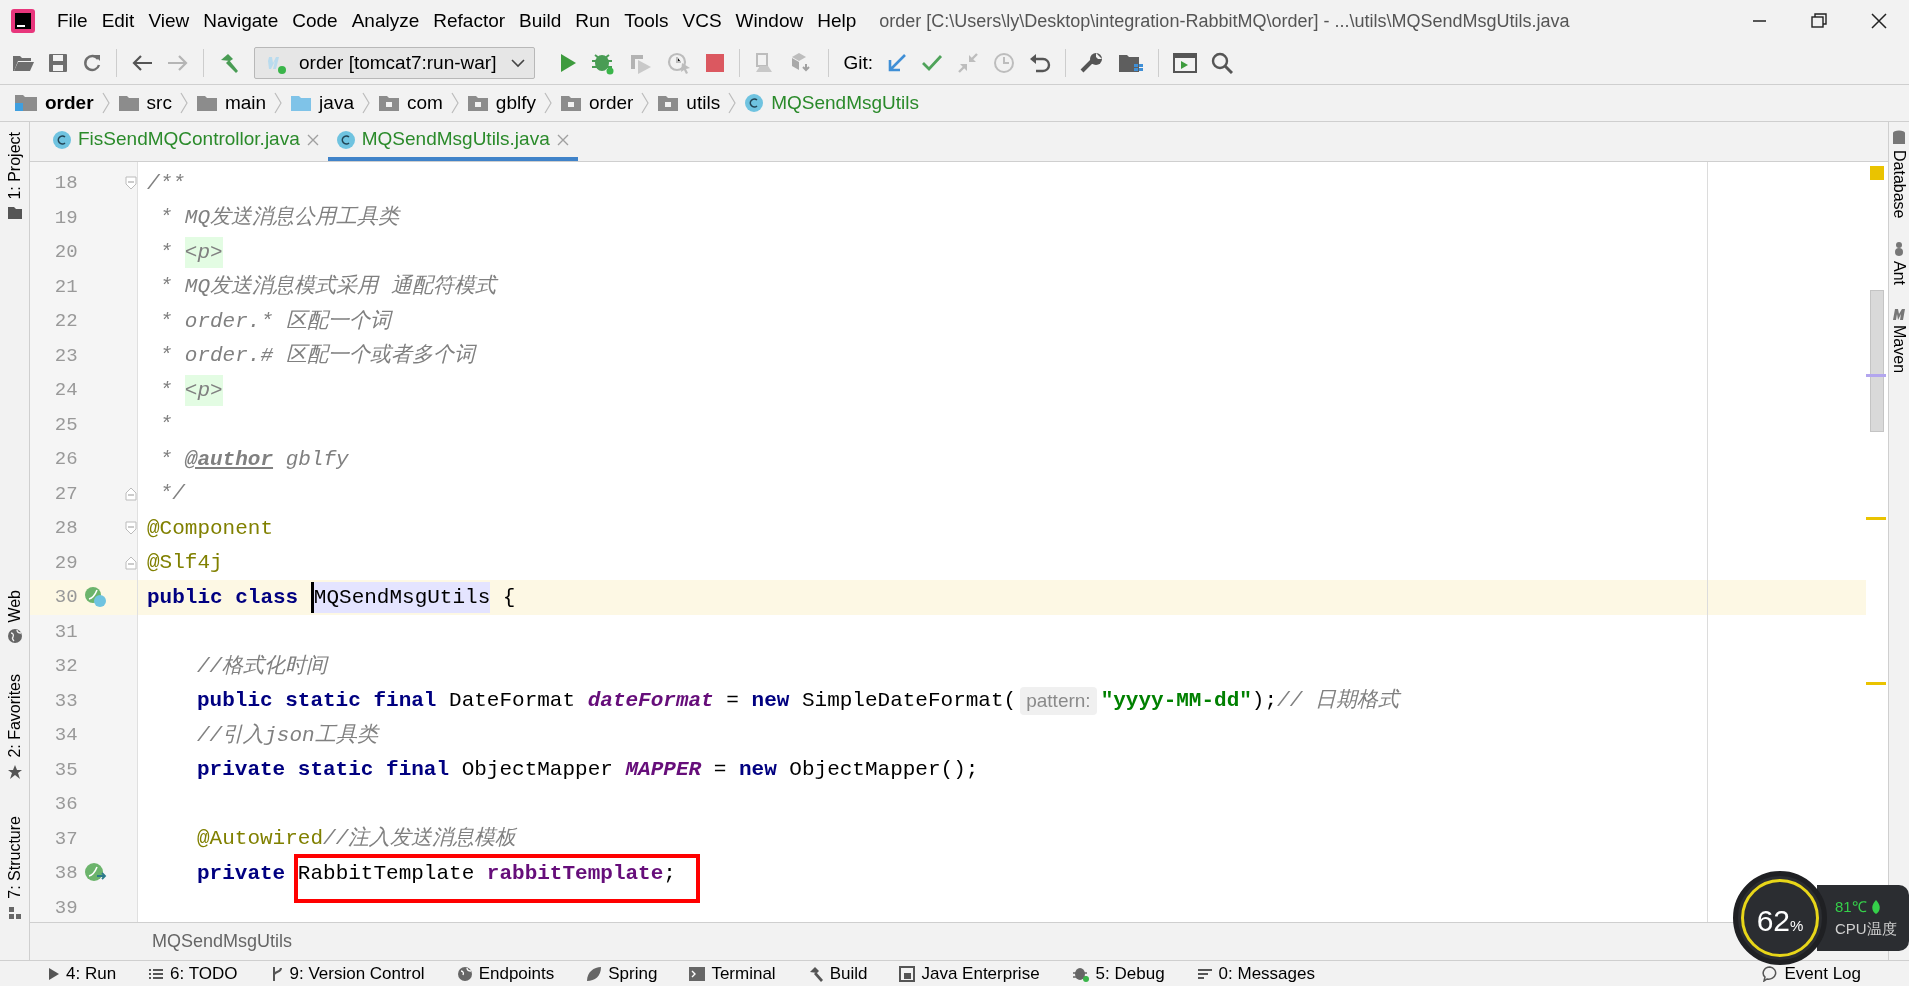 This screenshot has width=1909, height=986. I want to click on menu-item: Window, so click(769, 21).